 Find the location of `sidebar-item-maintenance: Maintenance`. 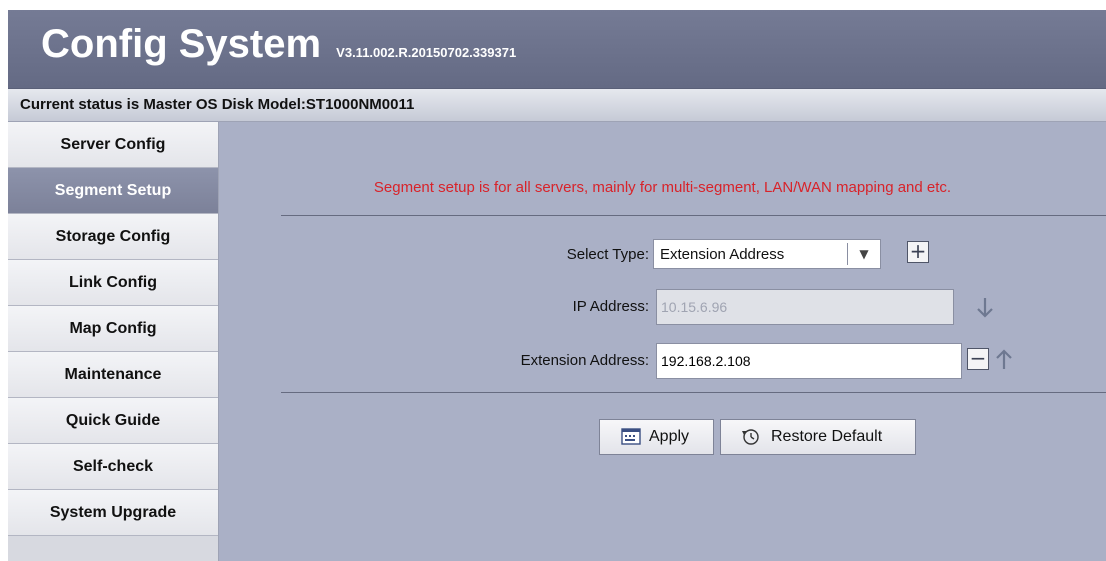

sidebar-item-maintenance: Maintenance is located at coordinates (113, 375).